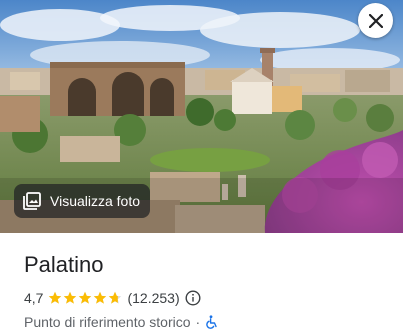 The width and height of the screenshot is (403, 333). What do you see at coordinates (204, 298) in the screenshot?
I see `rating-row: 4,7 (12.253)` at bounding box center [204, 298].